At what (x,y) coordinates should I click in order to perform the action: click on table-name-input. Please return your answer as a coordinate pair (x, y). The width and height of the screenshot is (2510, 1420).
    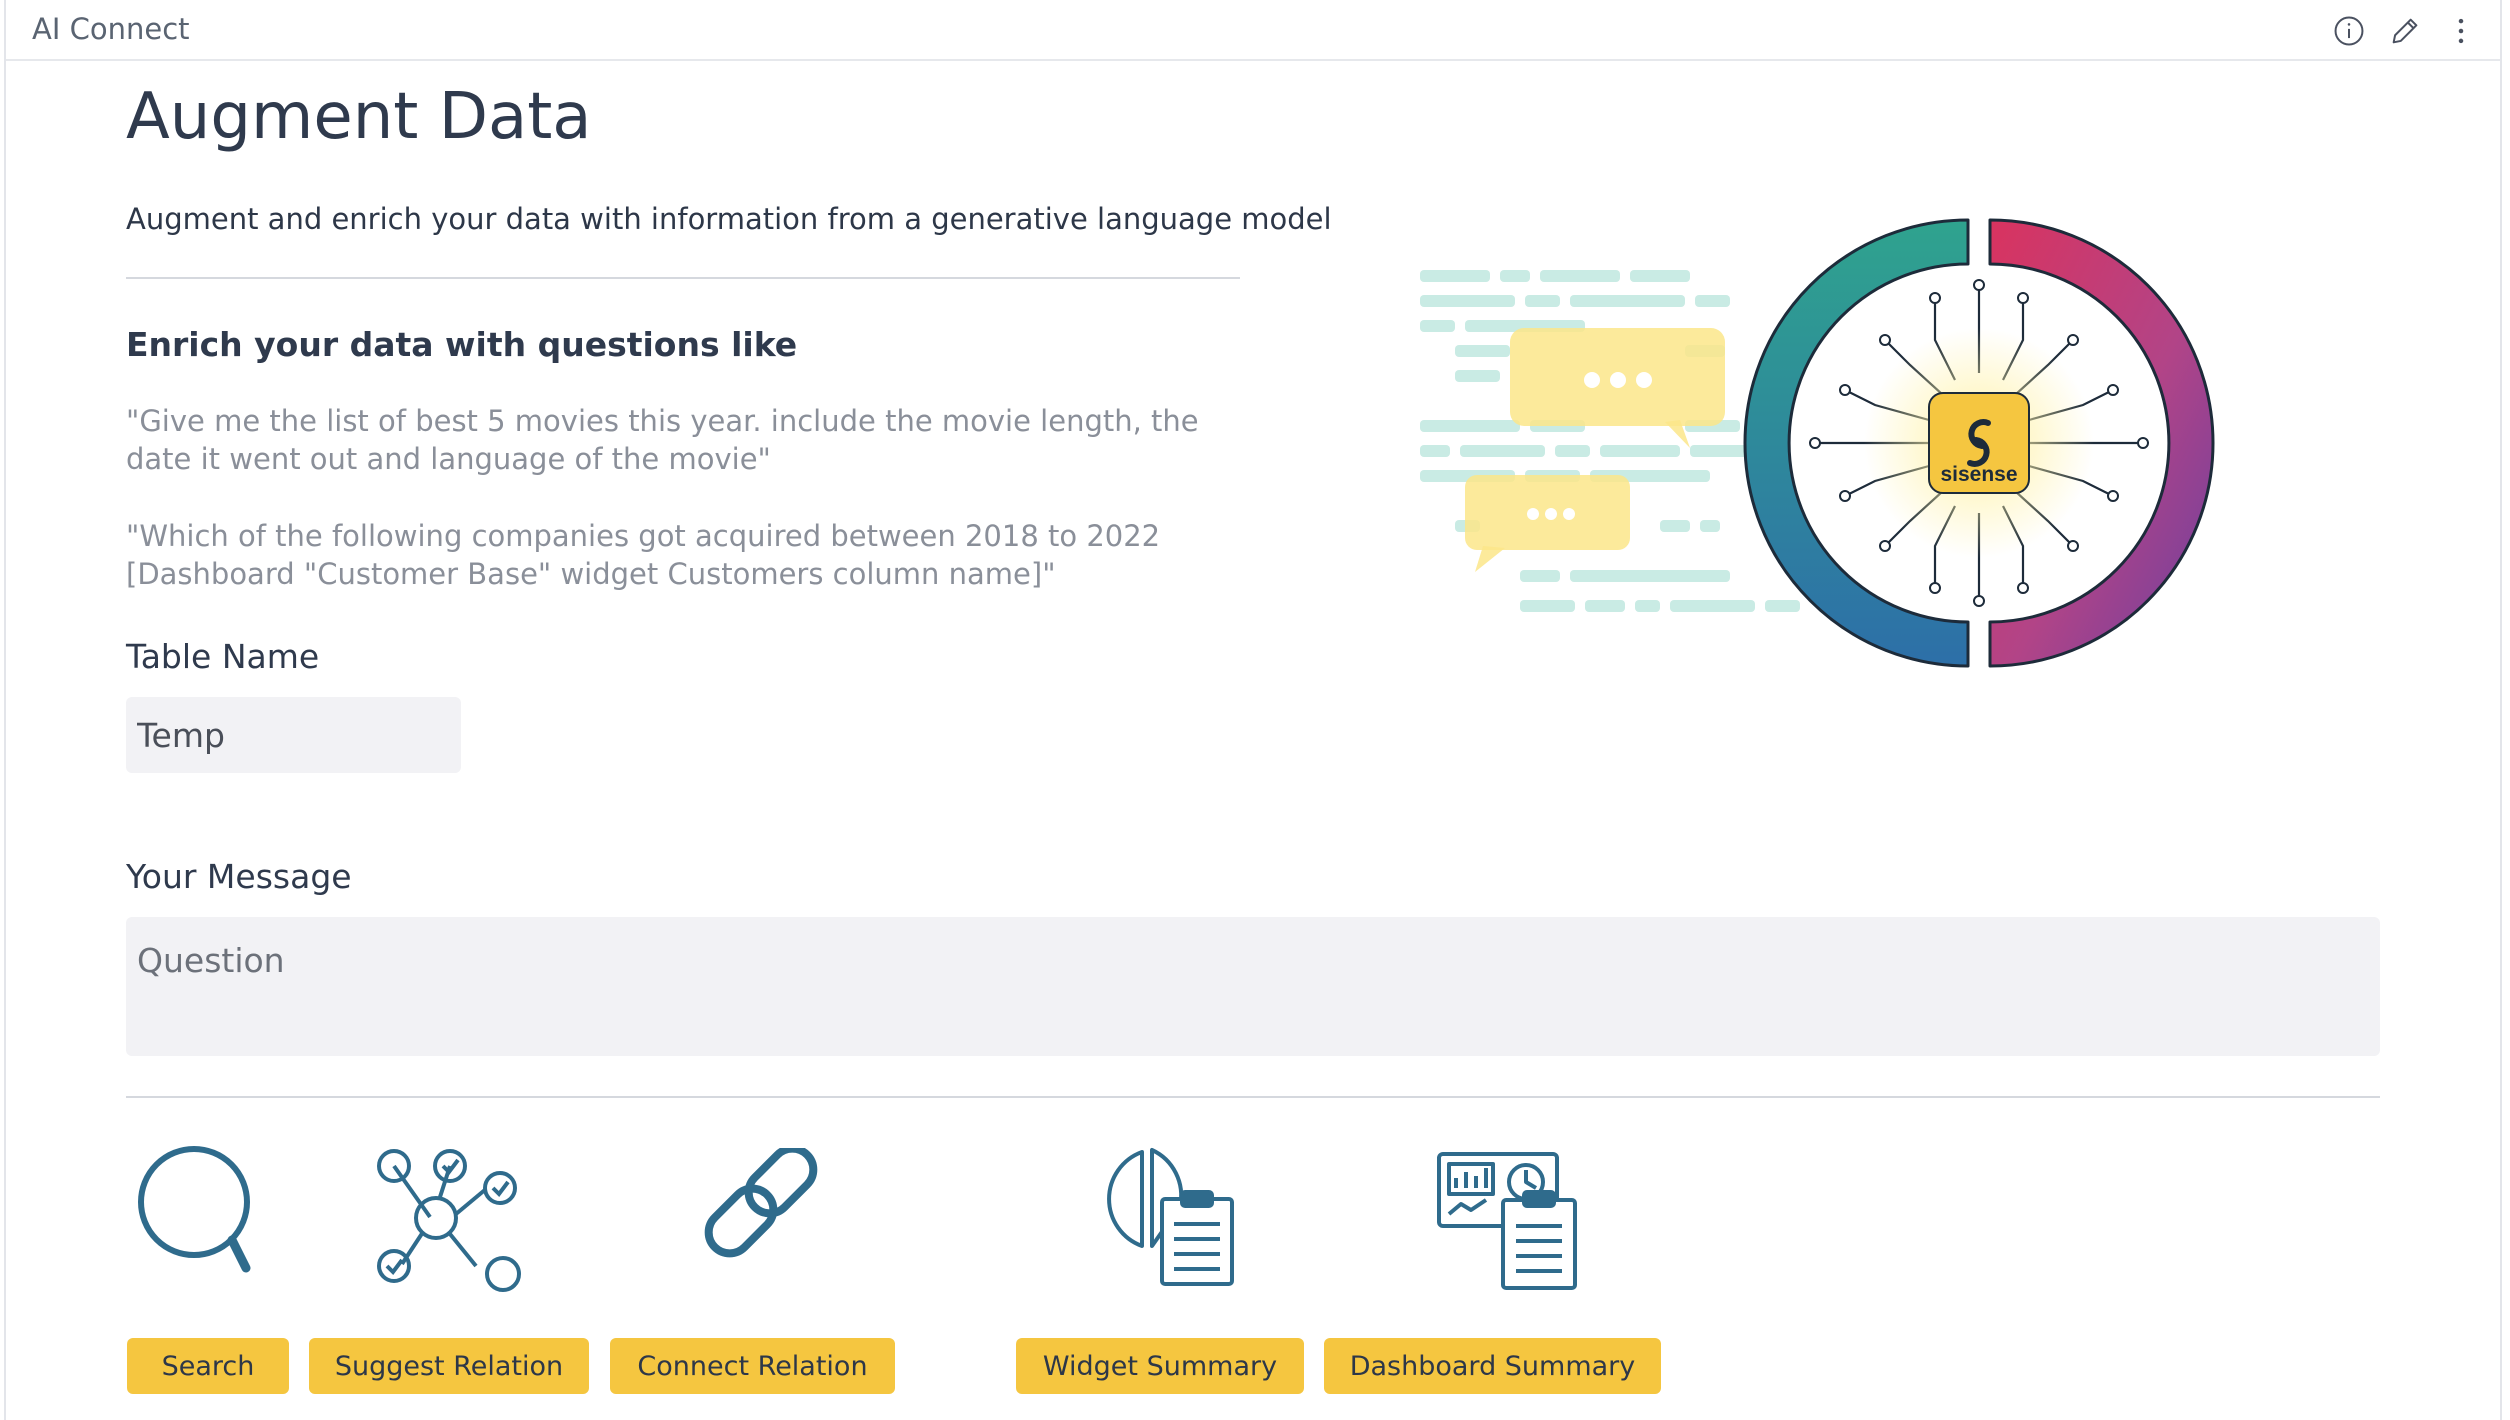
    Looking at the image, I should click on (293, 735).